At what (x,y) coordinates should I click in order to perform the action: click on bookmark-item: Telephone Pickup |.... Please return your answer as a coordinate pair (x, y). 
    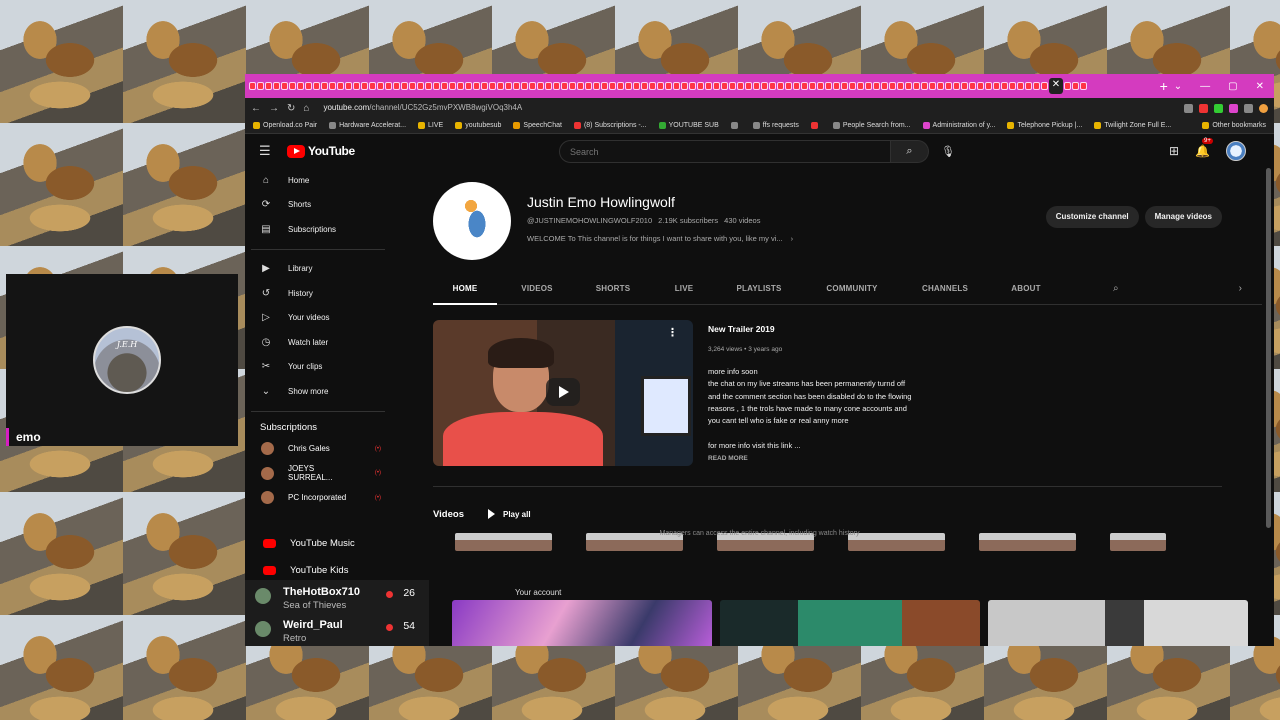
    Looking at the image, I should click on (1044, 125).